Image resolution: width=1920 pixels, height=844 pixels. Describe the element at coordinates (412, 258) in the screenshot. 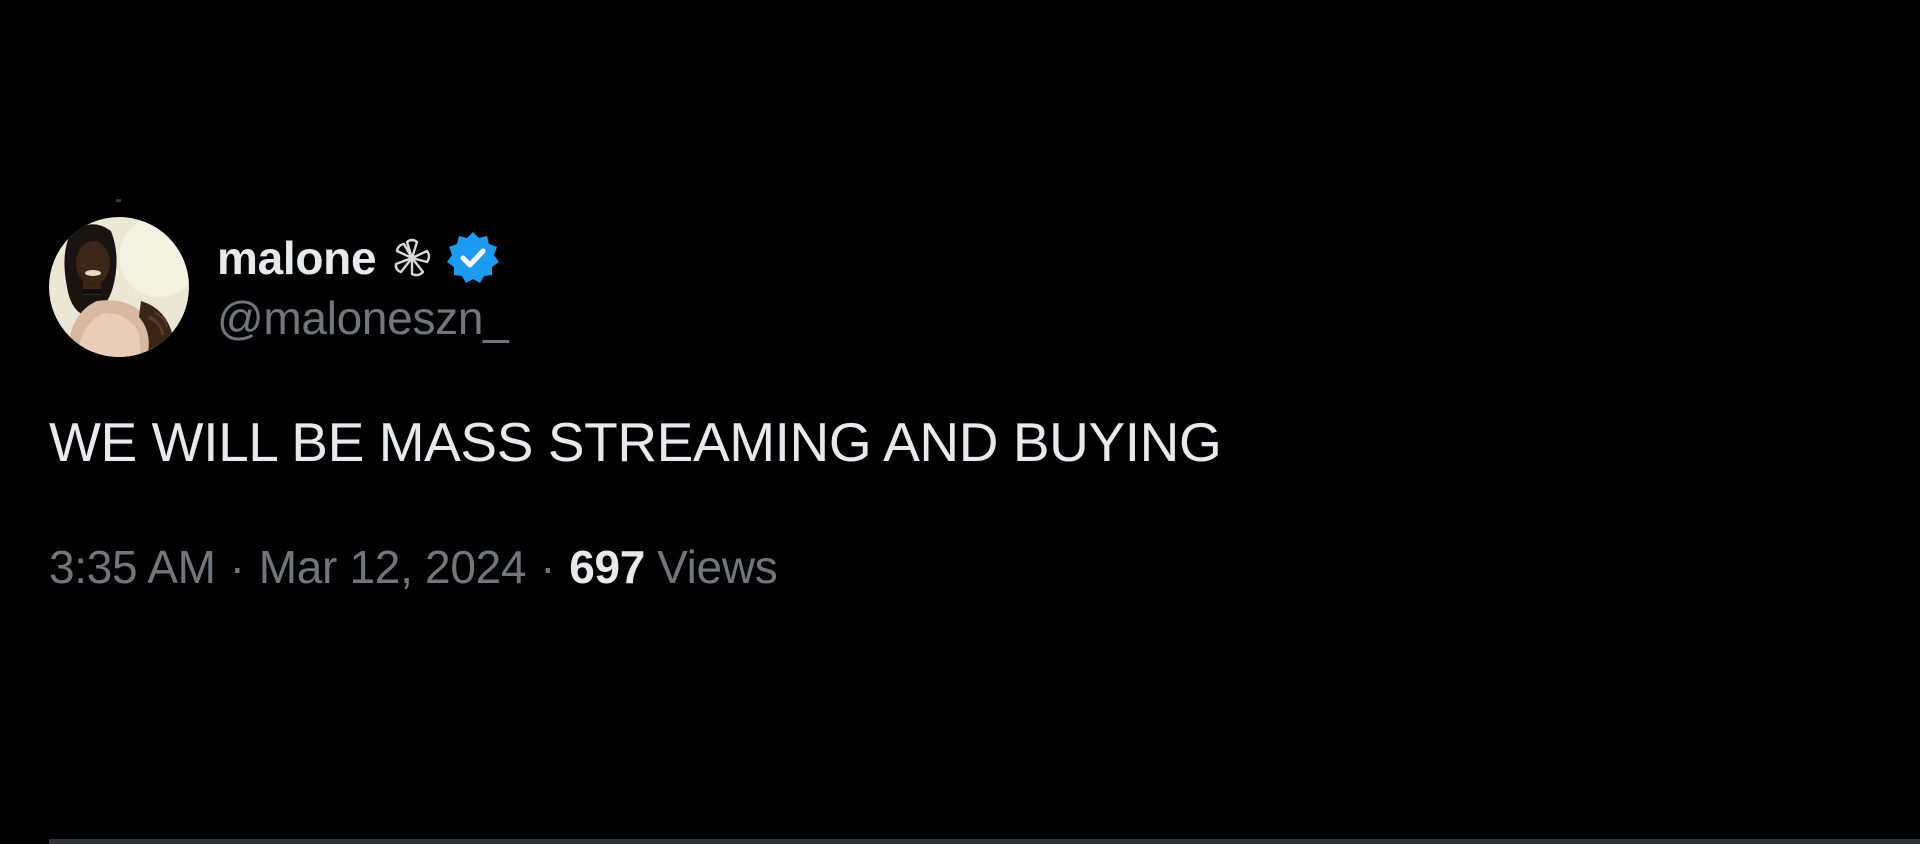

I see `white-flower-icon` at that location.